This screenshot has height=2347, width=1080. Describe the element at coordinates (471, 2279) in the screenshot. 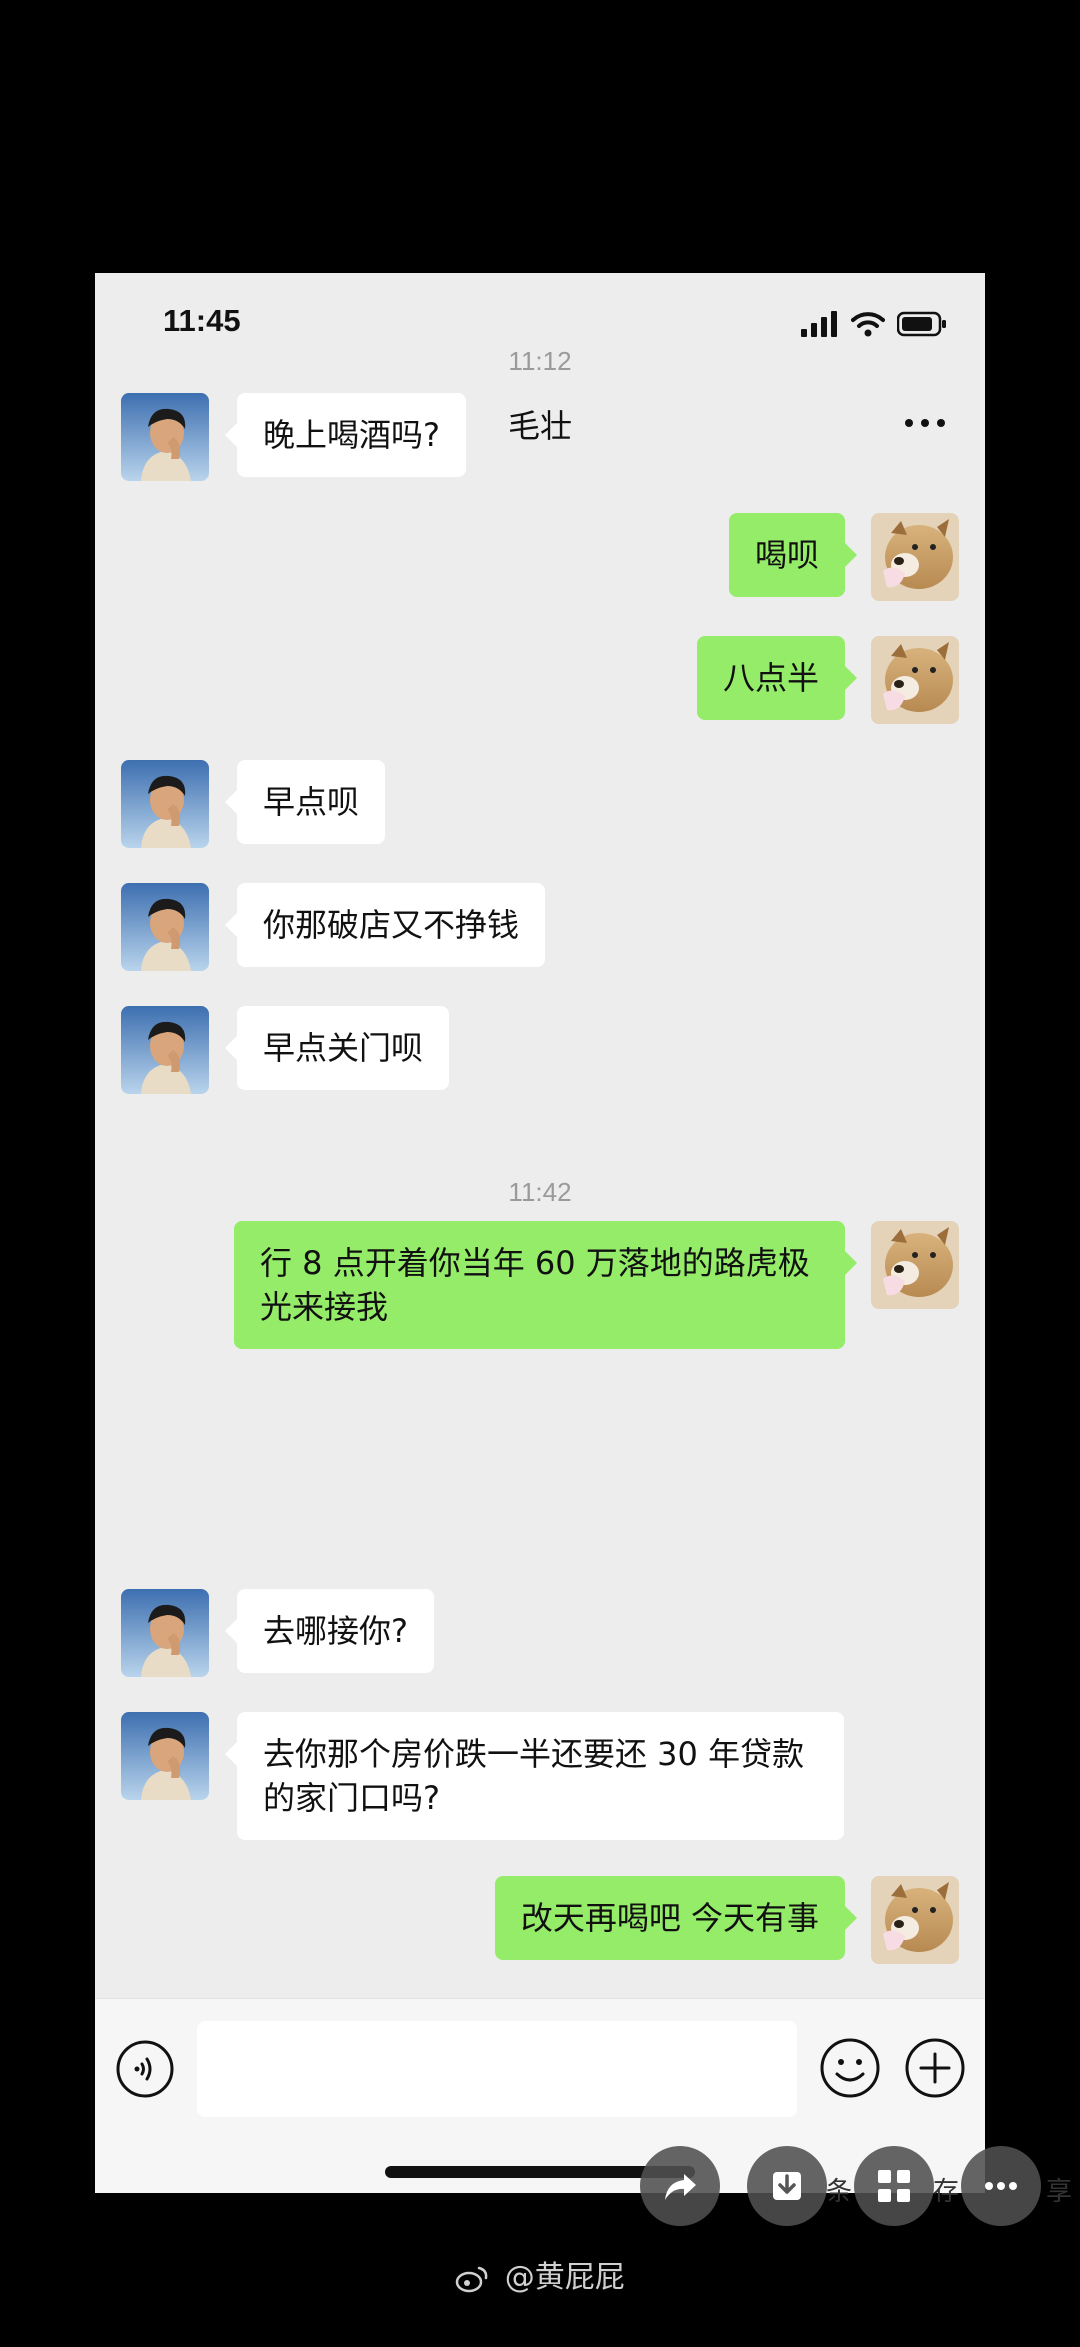

I see `weibo-icon` at that location.